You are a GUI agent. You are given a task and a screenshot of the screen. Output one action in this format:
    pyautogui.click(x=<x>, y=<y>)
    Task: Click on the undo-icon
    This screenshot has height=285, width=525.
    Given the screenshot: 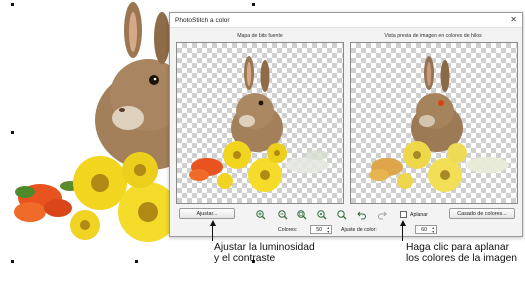 What is the action you would take?
    pyautogui.click(x=361, y=214)
    